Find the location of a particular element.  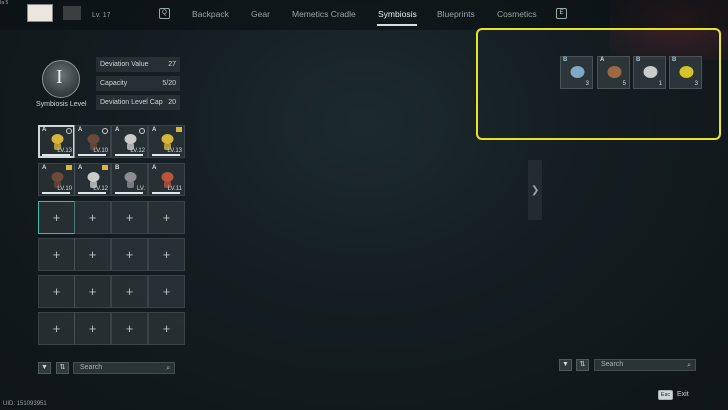

corner-label: Ia 5 is located at coordinates (4, 3).